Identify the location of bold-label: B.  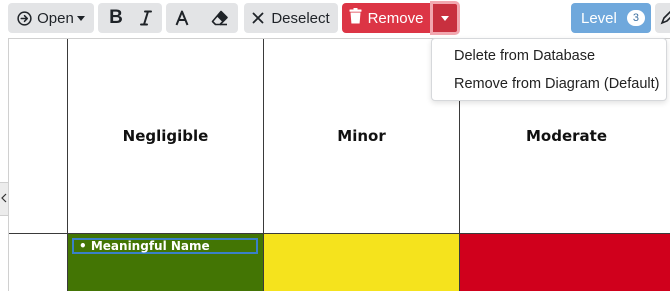
(116, 17).